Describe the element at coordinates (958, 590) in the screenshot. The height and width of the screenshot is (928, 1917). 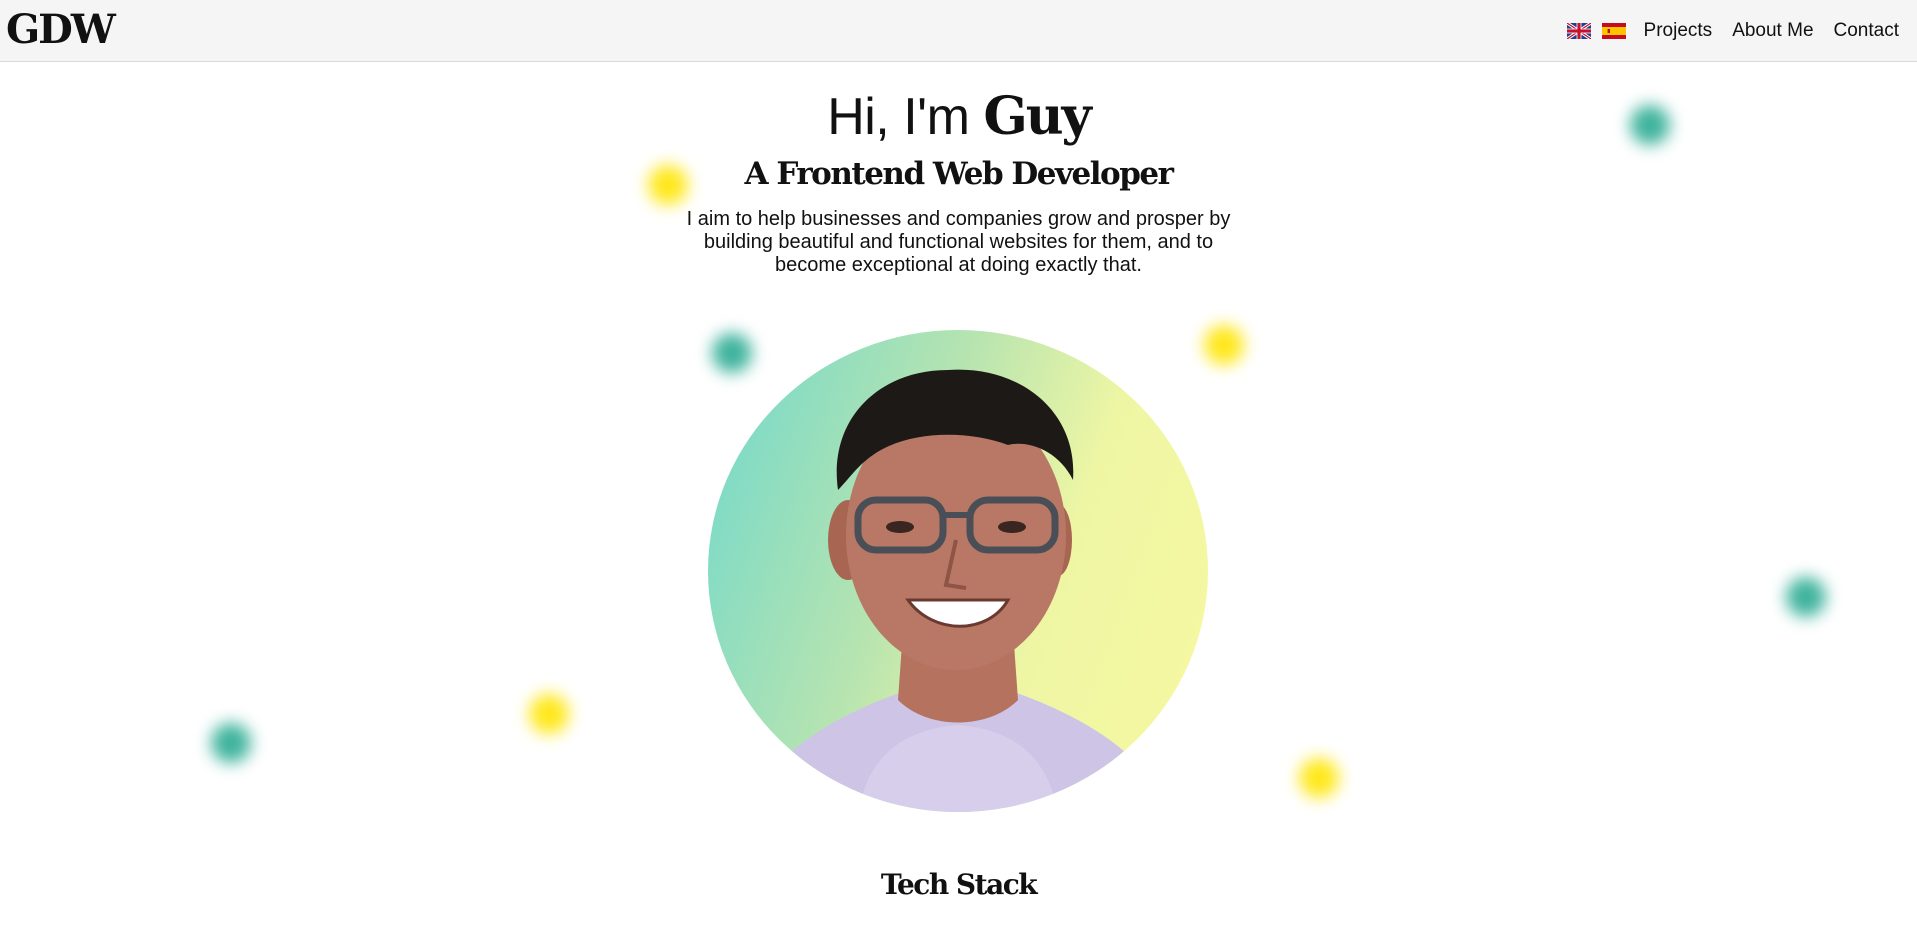
I see `person-illustration` at that location.